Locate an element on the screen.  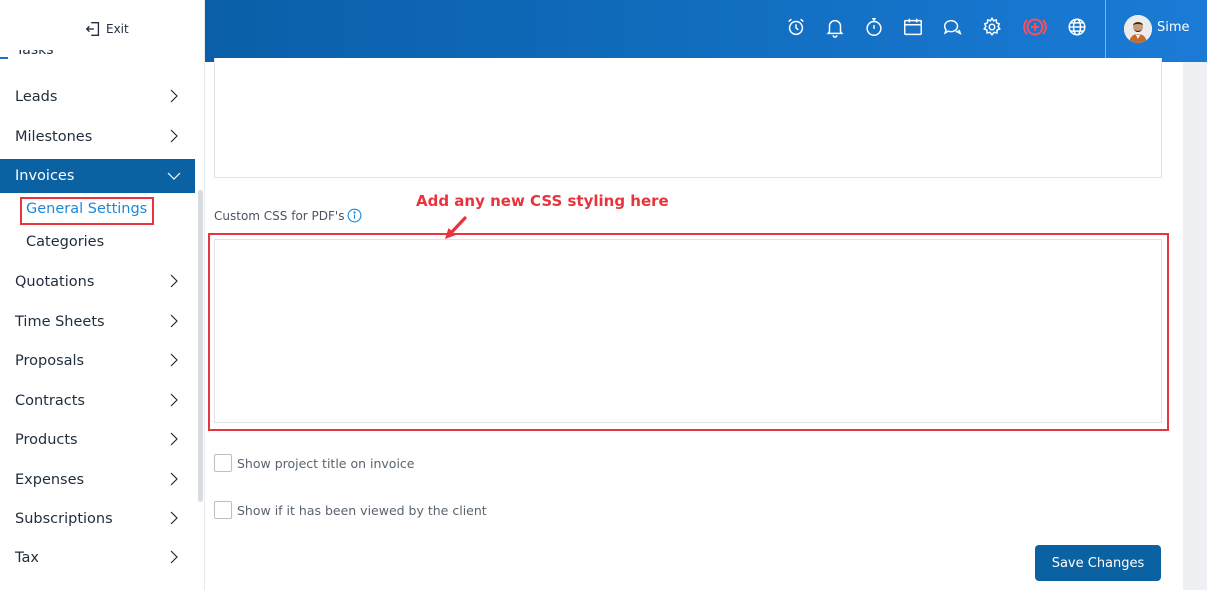
alarm-clock-icon is located at coordinates (796, 27).